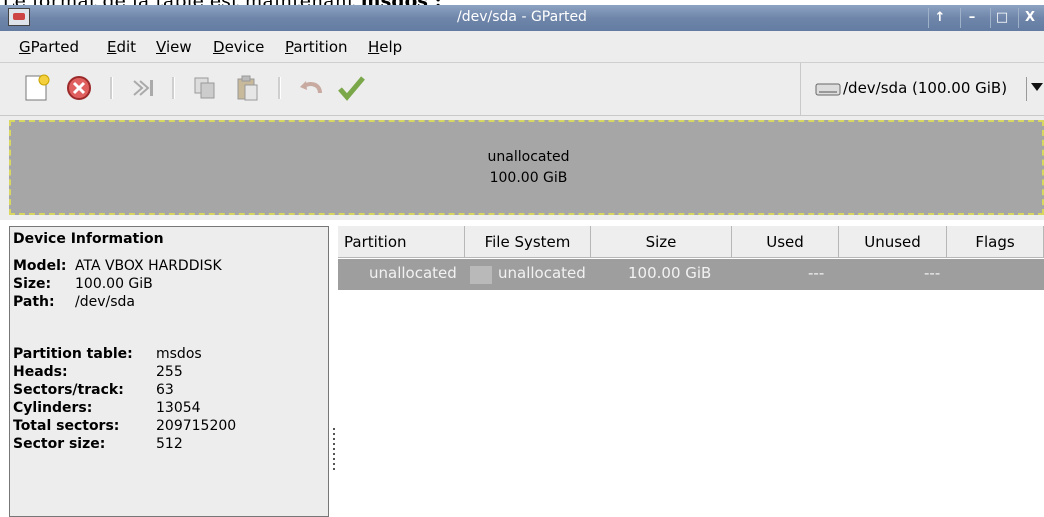 This screenshot has width=1044, height=517. What do you see at coordinates (320, 47) in the screenshot?
I see `menu-partition-label: artition` at bounding box center [320, 47].